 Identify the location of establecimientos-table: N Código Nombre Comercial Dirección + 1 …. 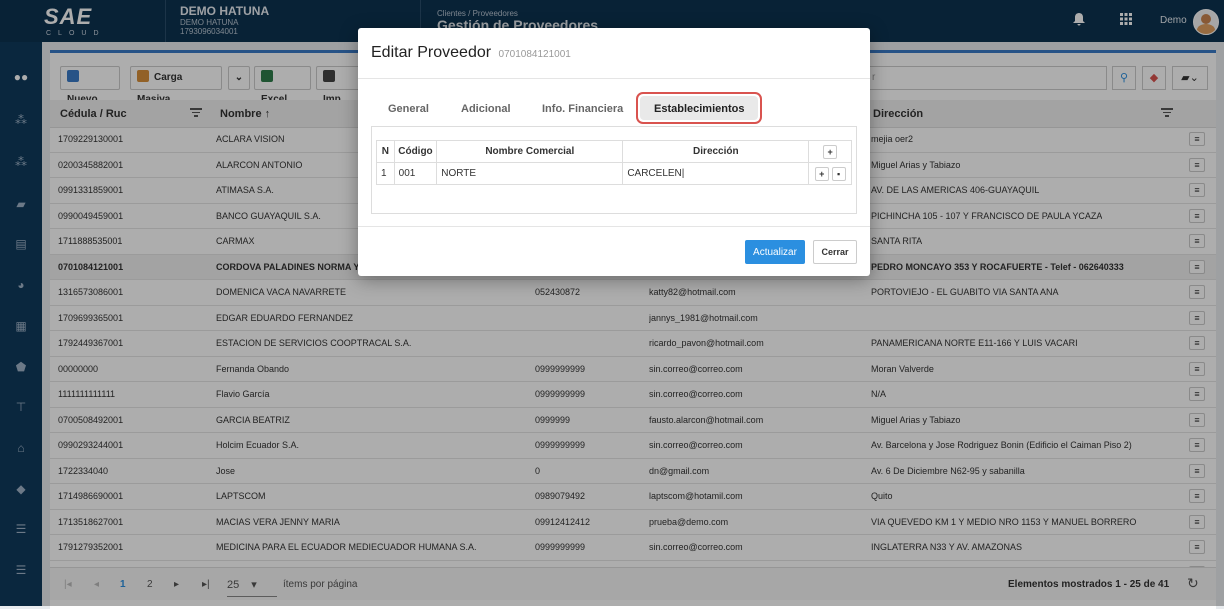
(614, 162).